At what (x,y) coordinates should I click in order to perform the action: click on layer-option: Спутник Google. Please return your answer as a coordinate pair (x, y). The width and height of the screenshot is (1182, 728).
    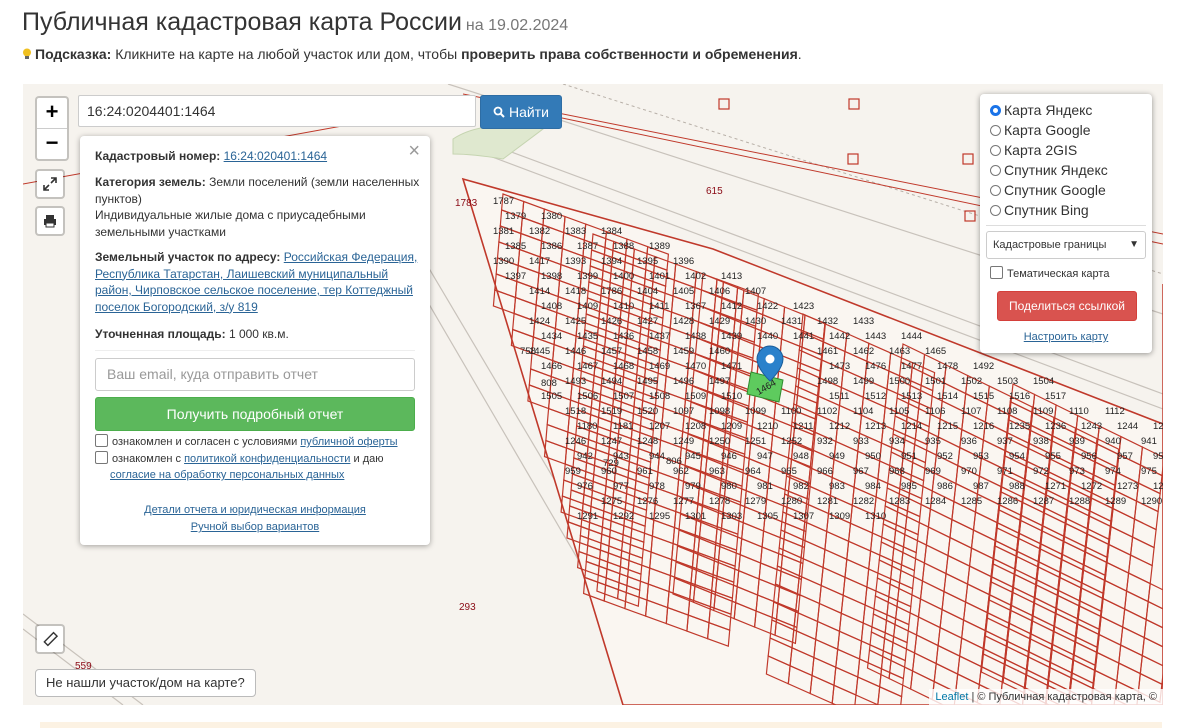
    Looking at the image, I should click on (1048, 190).